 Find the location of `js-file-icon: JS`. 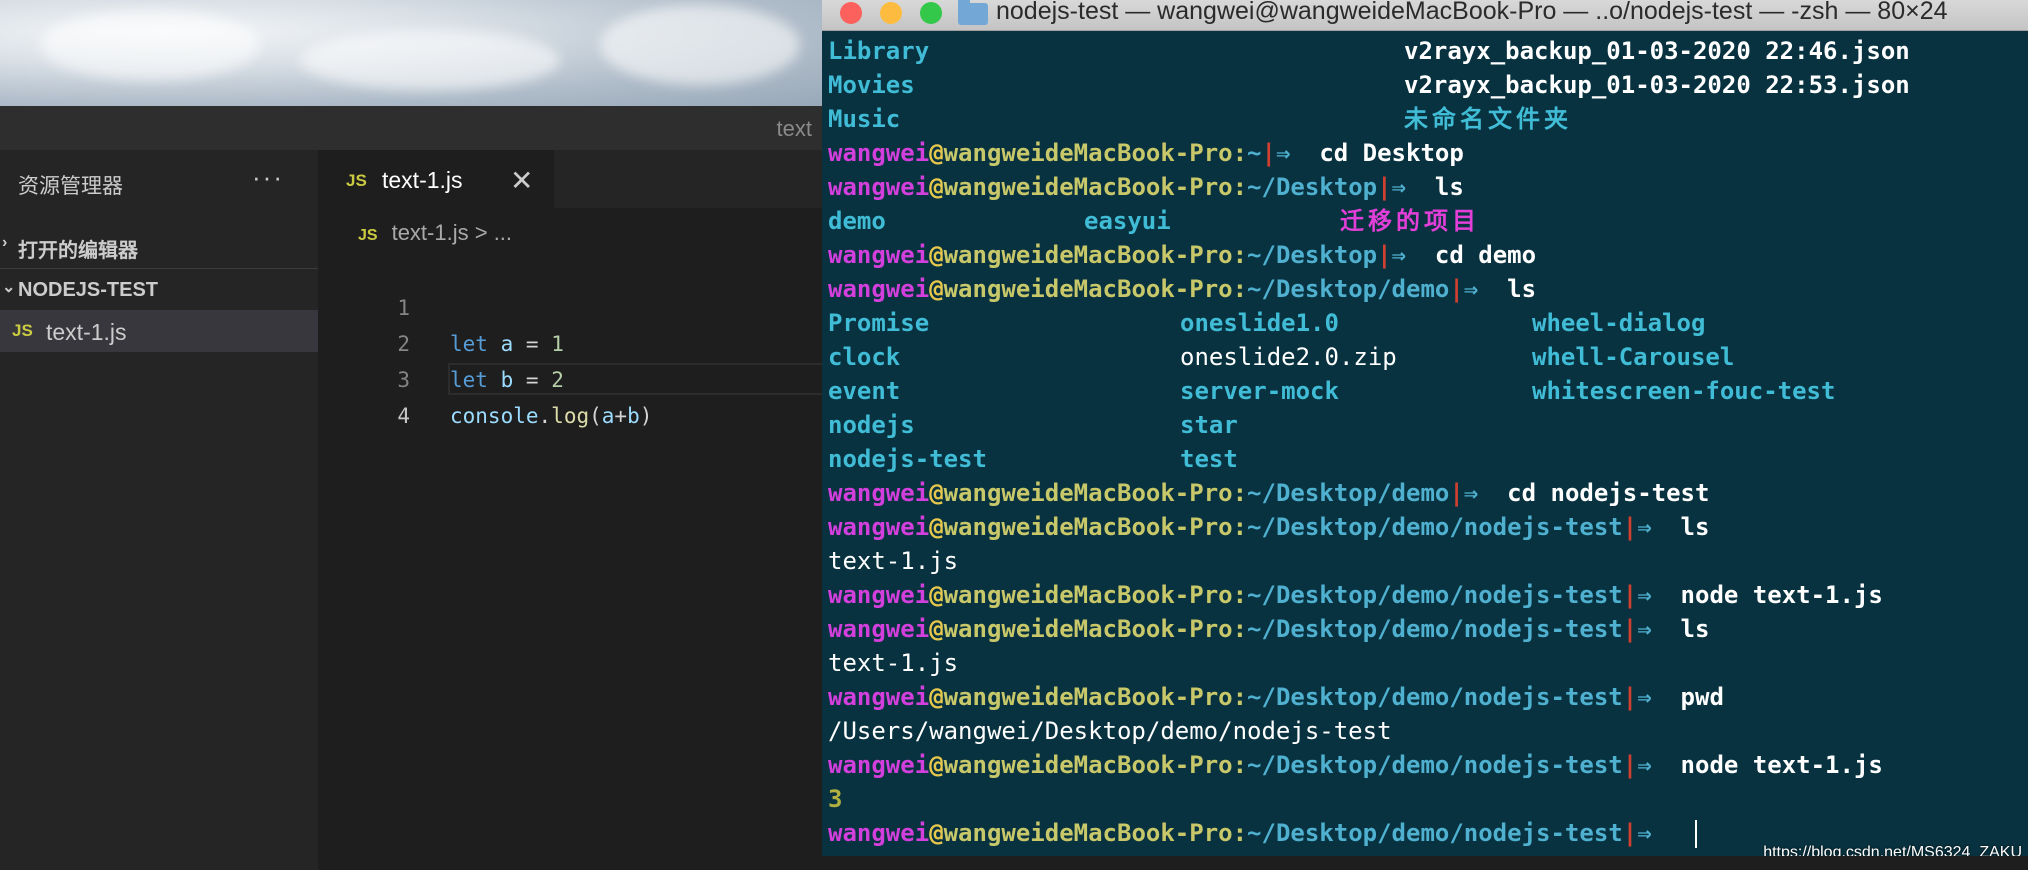

js-file-icon: JS is located at coordinates (356, 180).